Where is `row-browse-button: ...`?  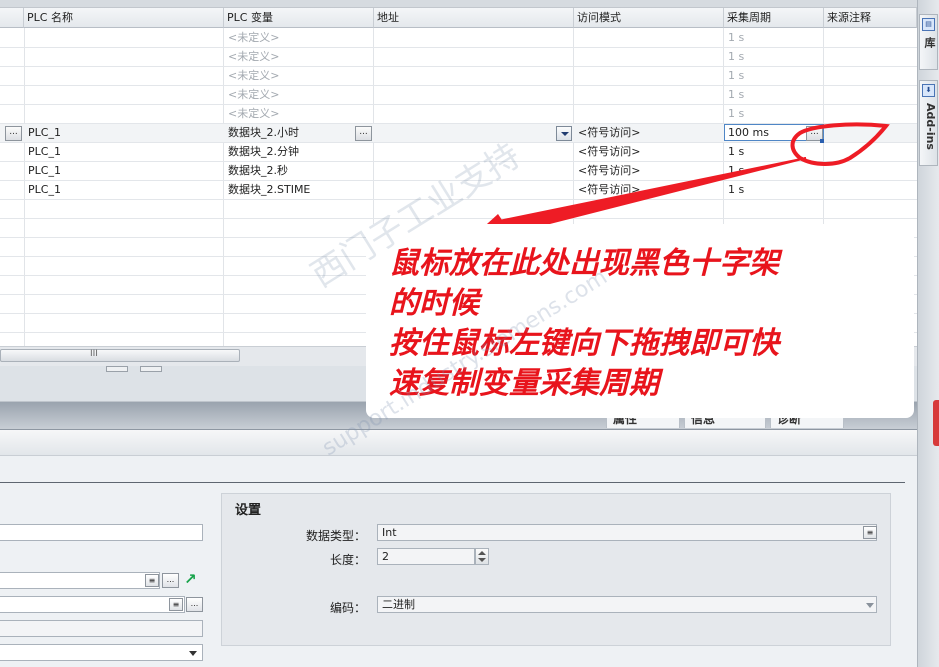 row-browse-button: ... is located at coordinates (13, 133).